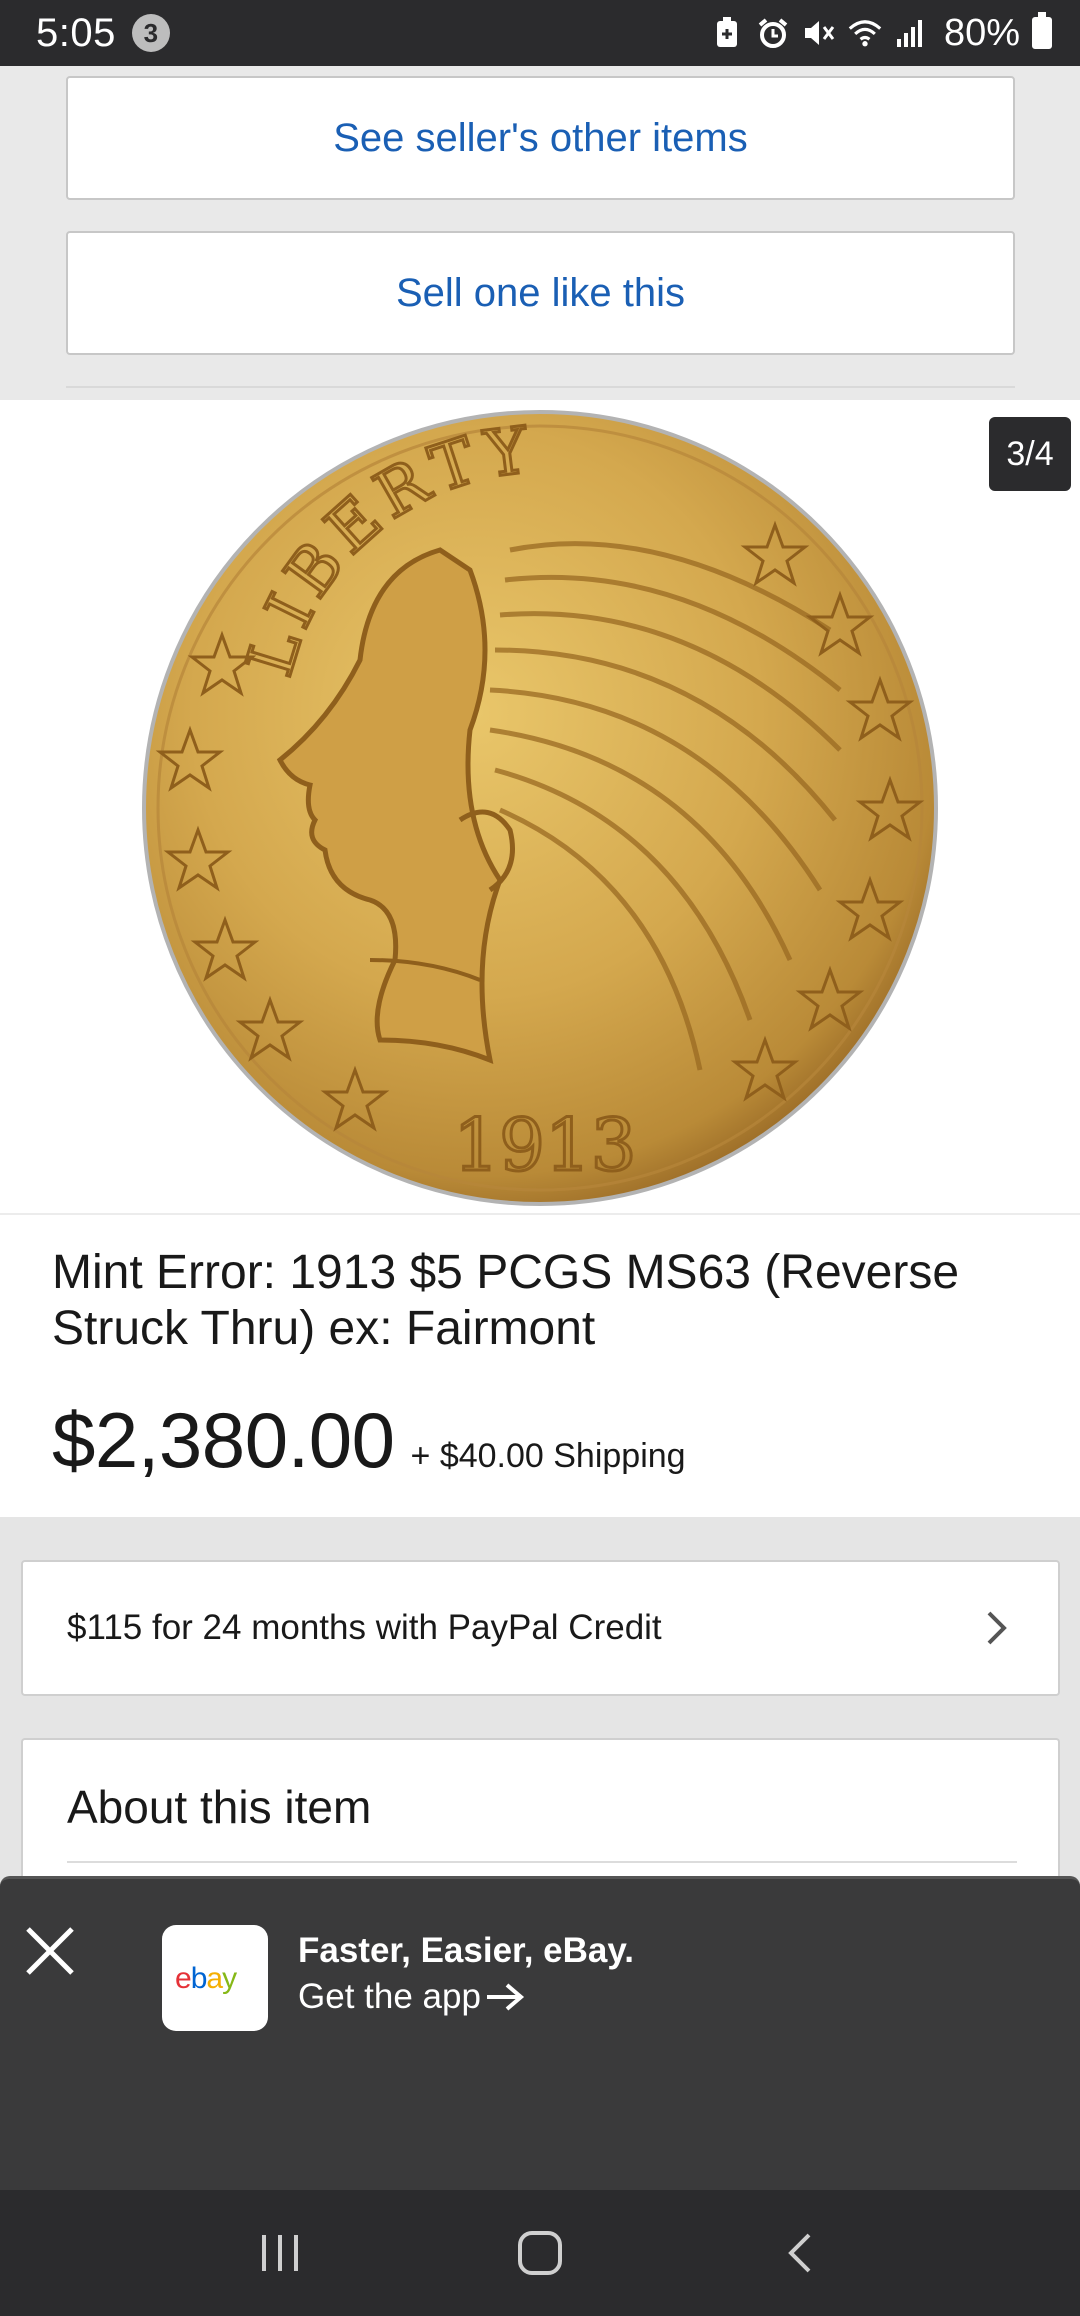  What do you see at coordinates (364, 1627) in the screenshot?
I see `paypal-credit-text: $115 for 24 months with PayPal Credit` at bounding box center [364, 1627].